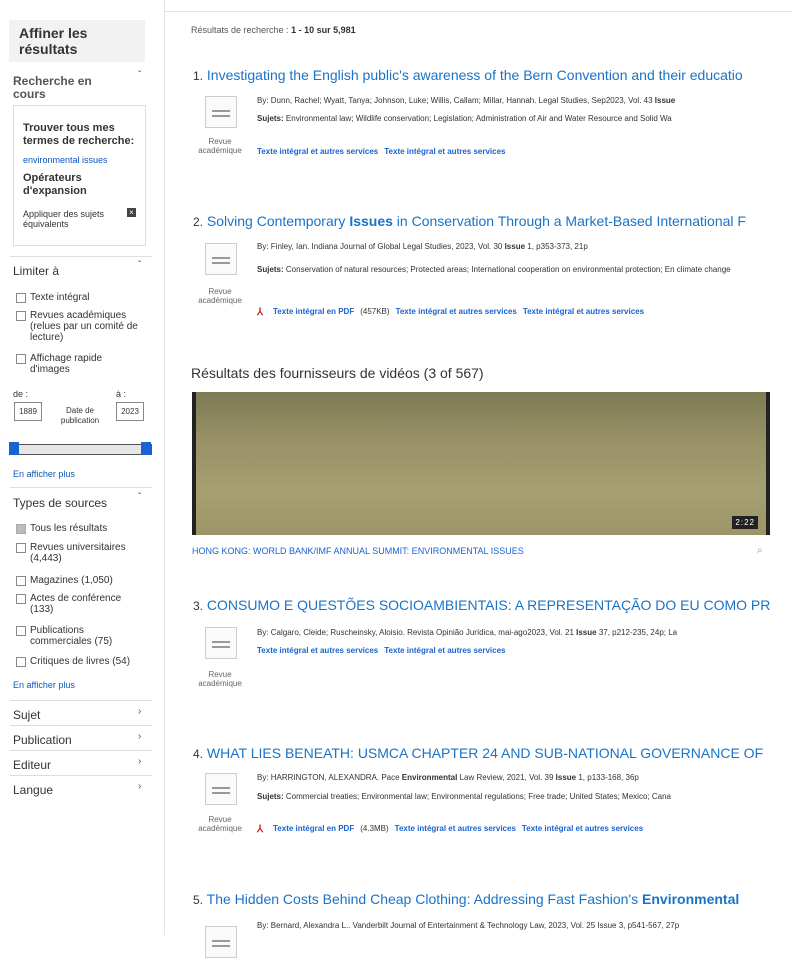 This screenshot has width=792, height=958. What do you see at coordinates (506, 777) in the screenshot?
I see `result-byline-text: Law Review, 2021, Vol. 39` at bounding box center [506, 777].